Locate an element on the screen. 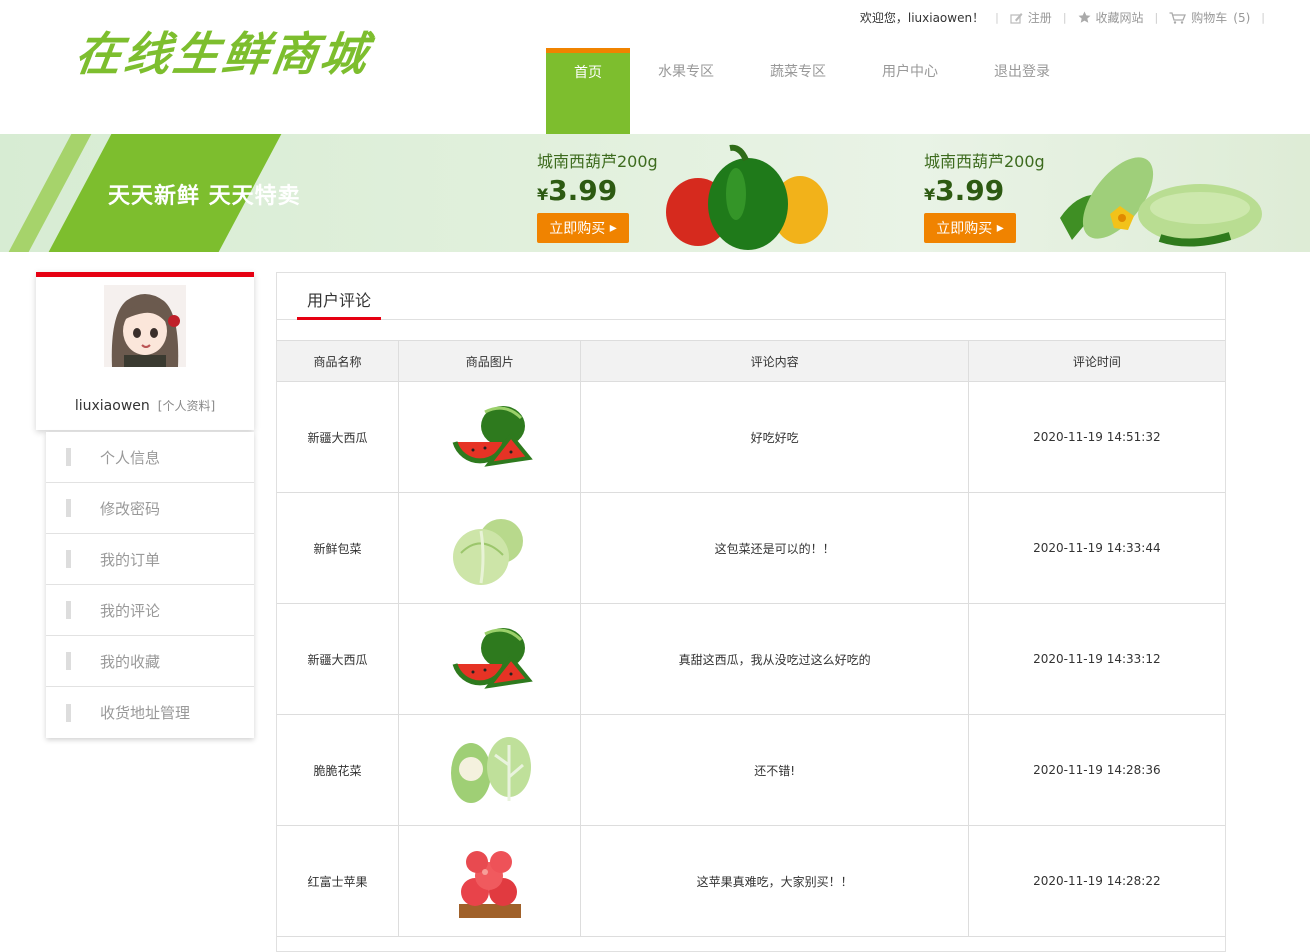  table-row: 新鲜包菜 这包菜还是可以的！！ 2020-11-19 14:33:44 is located at coordinates (751, 548).